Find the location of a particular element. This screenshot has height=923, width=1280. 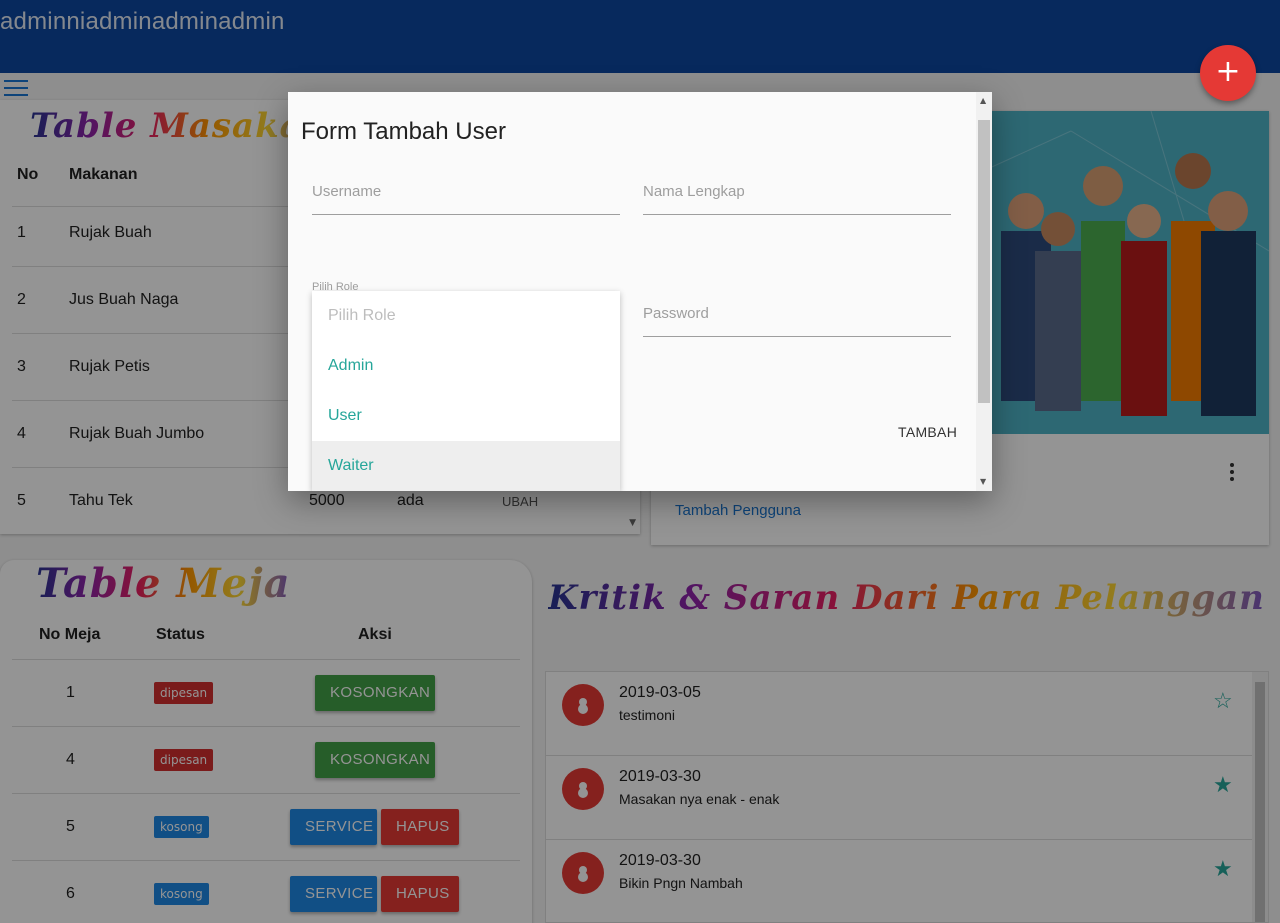

role-option-placeholder: Pilih Role is located at coordinates (362, 315).